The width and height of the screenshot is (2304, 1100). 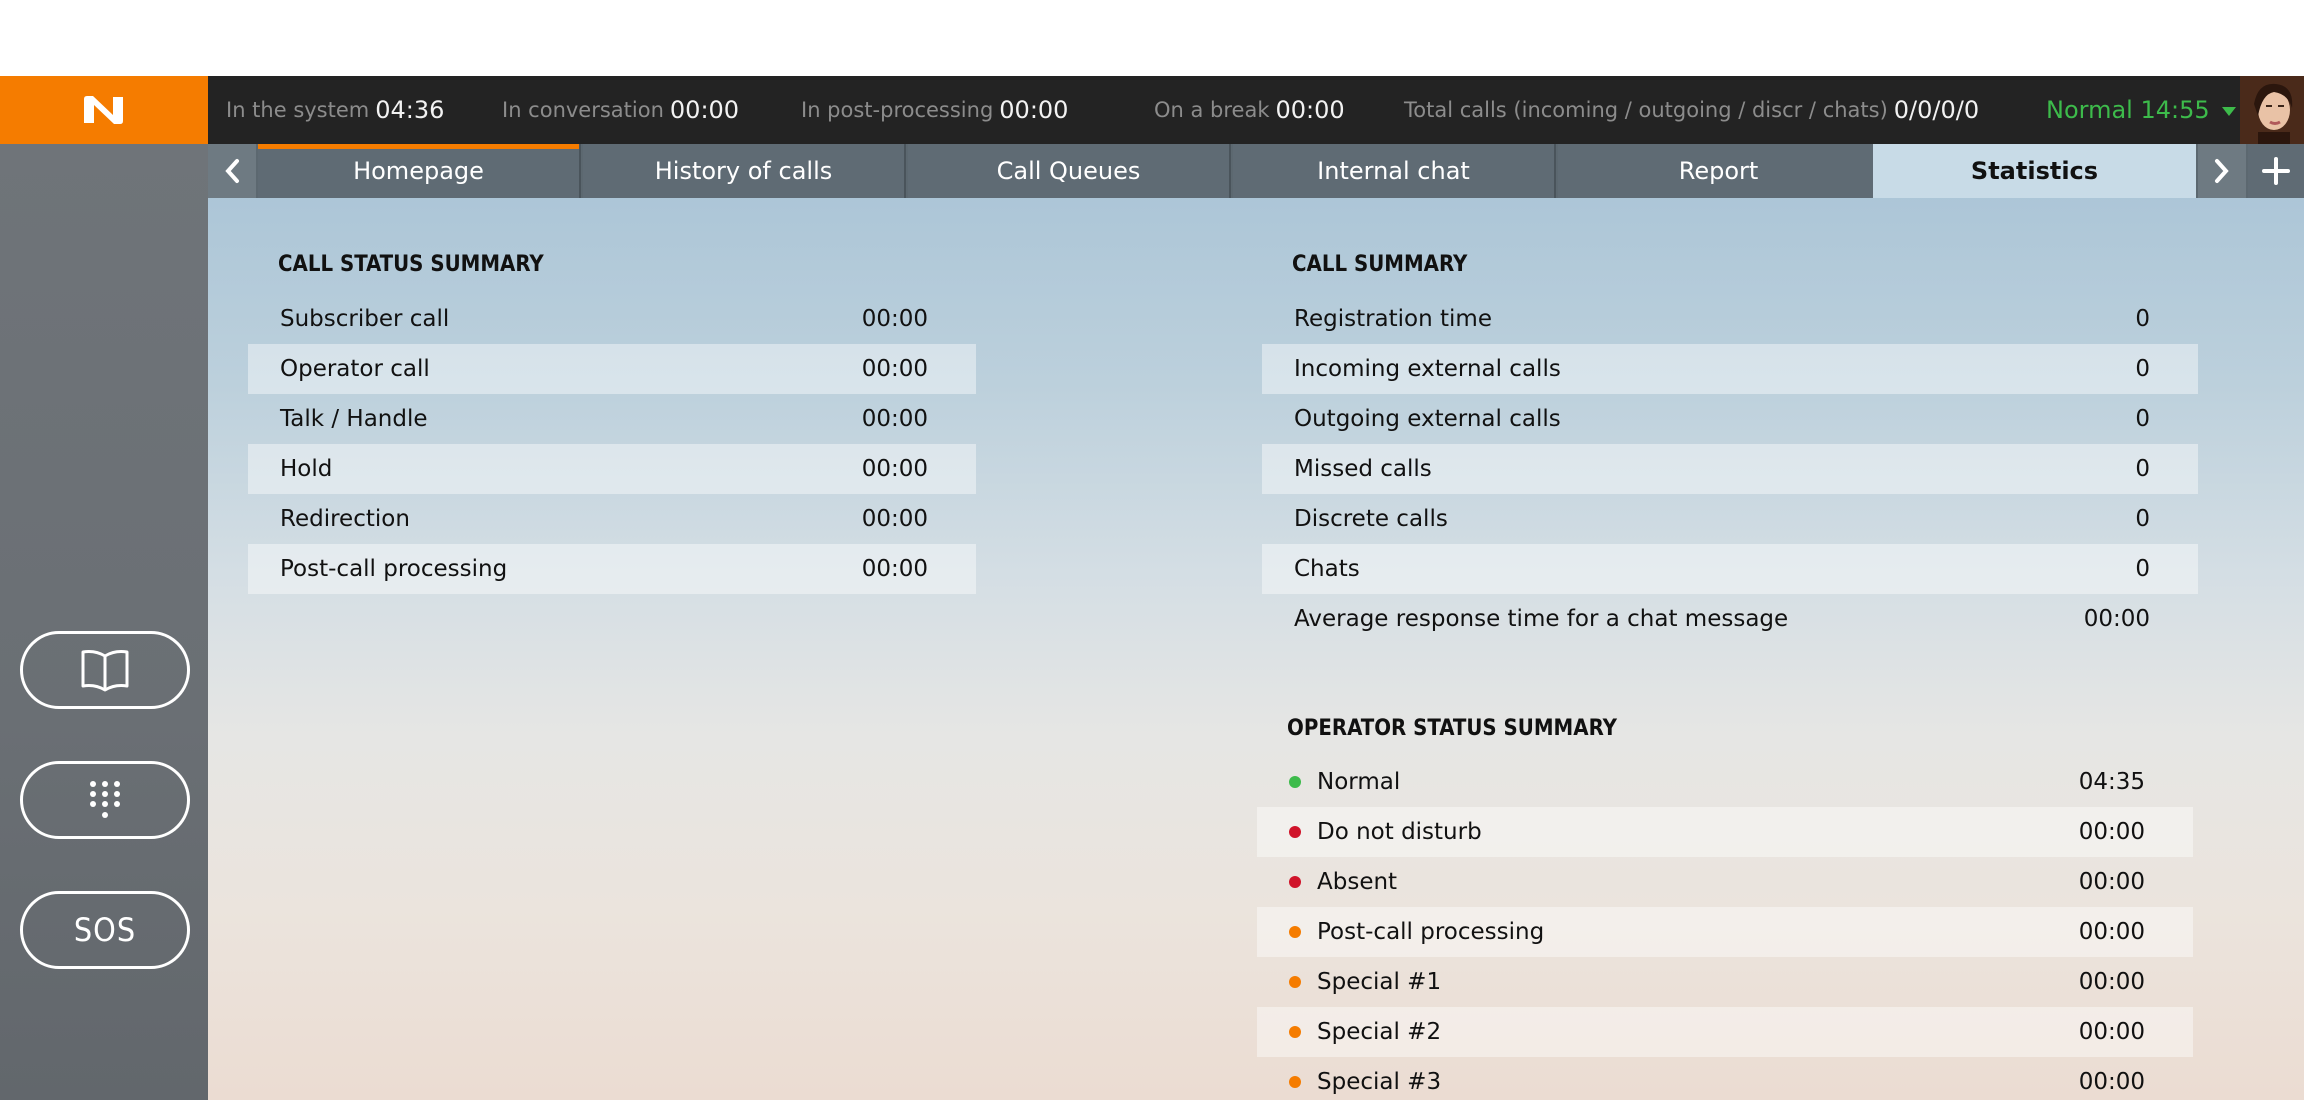 What do you see at coordinates (306, 469) in the screenshot?
I see `row-label: Hold` at bounding box center [306, 469].